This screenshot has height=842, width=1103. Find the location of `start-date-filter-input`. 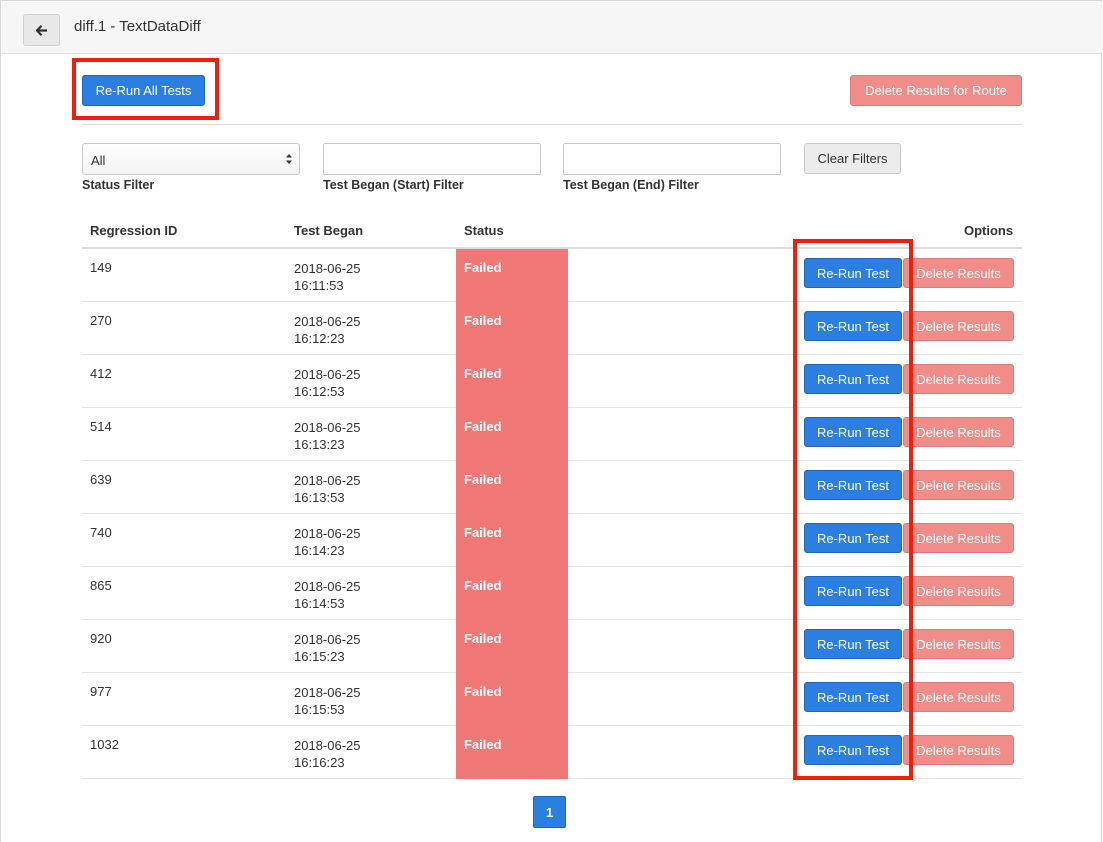

start-date-filter-input is located at coordinates (432, 159).